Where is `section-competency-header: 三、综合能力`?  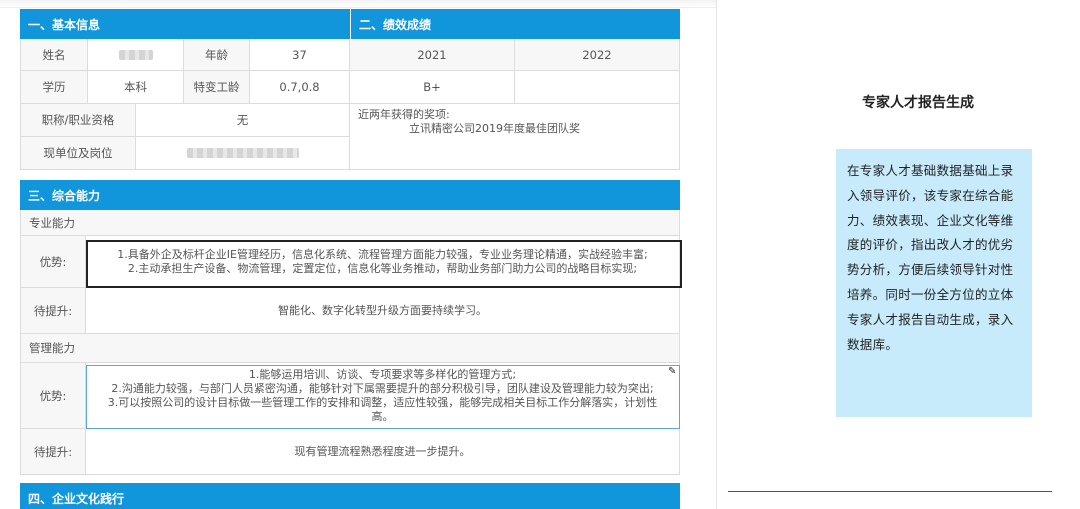
section-competency-header: 三、综合能力 is located at coordinates (350, 195).